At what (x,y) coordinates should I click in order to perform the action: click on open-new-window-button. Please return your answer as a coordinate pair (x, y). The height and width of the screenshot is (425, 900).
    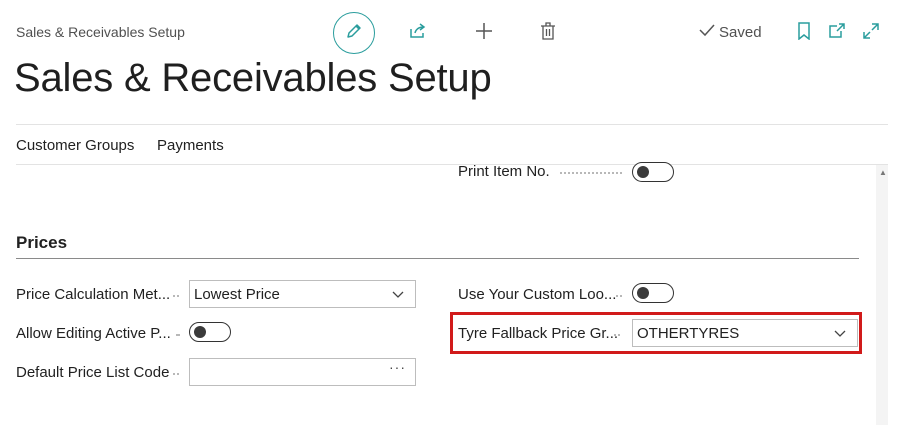
    Looking at the image, I should click on (837, 33).